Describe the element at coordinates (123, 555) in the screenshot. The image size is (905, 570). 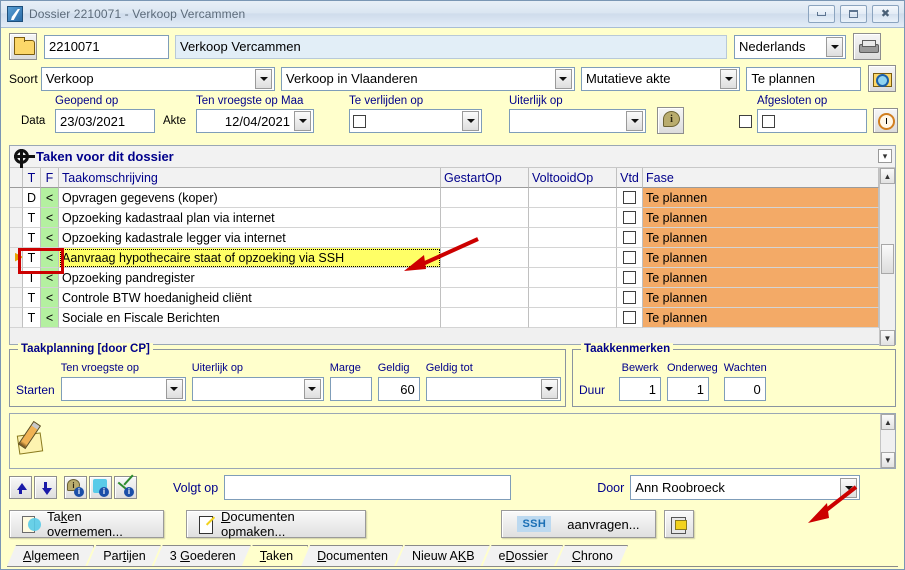
I see `tab-partijen: Partijen` at that location.